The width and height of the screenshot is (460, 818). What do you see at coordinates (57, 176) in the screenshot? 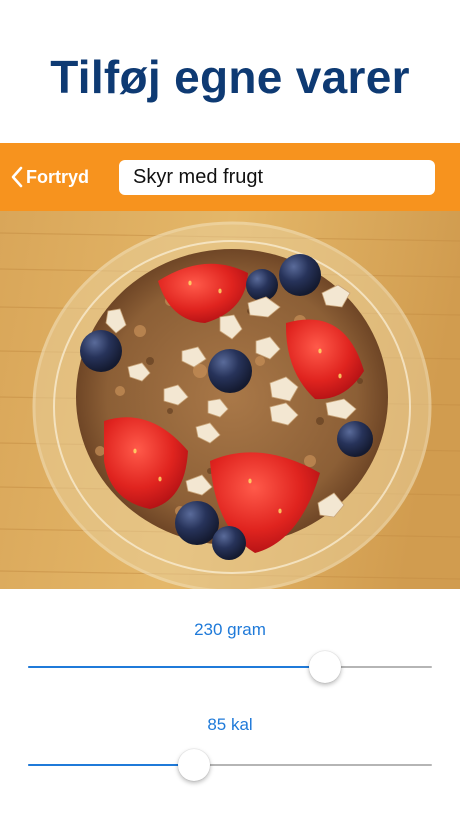
I see `undo-button-label: Fortryd` at bounding box center [57, 176].